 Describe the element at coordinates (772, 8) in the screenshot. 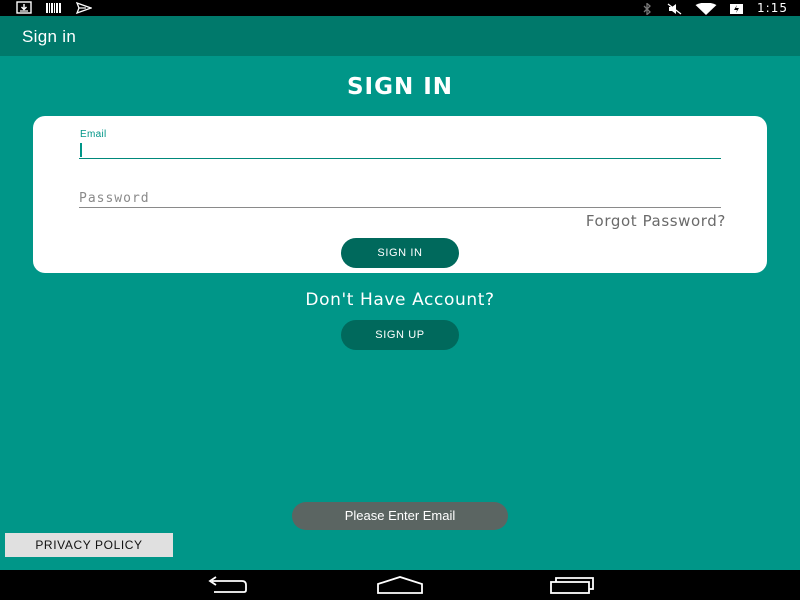

I see `status-time: 1:15` at that location.